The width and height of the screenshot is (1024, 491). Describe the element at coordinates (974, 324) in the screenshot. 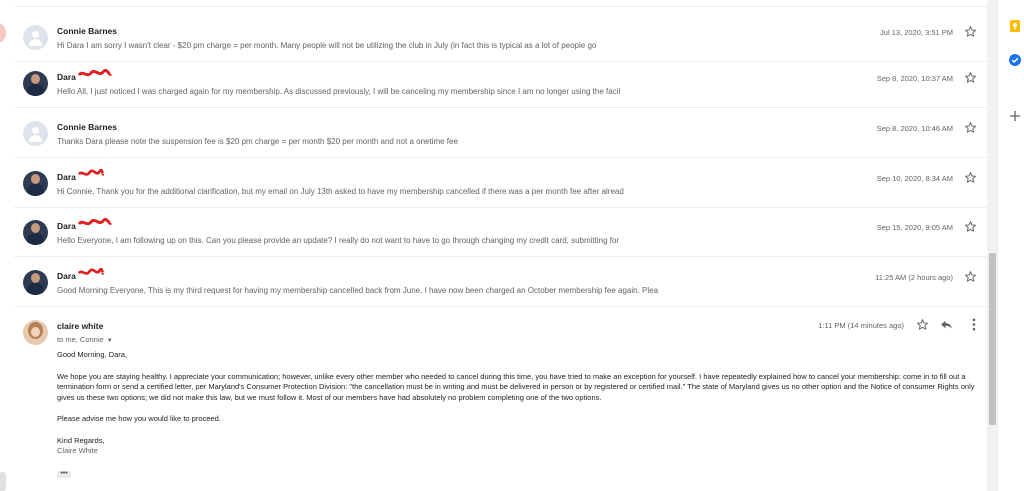

I see `more-vert-icon` at that location.